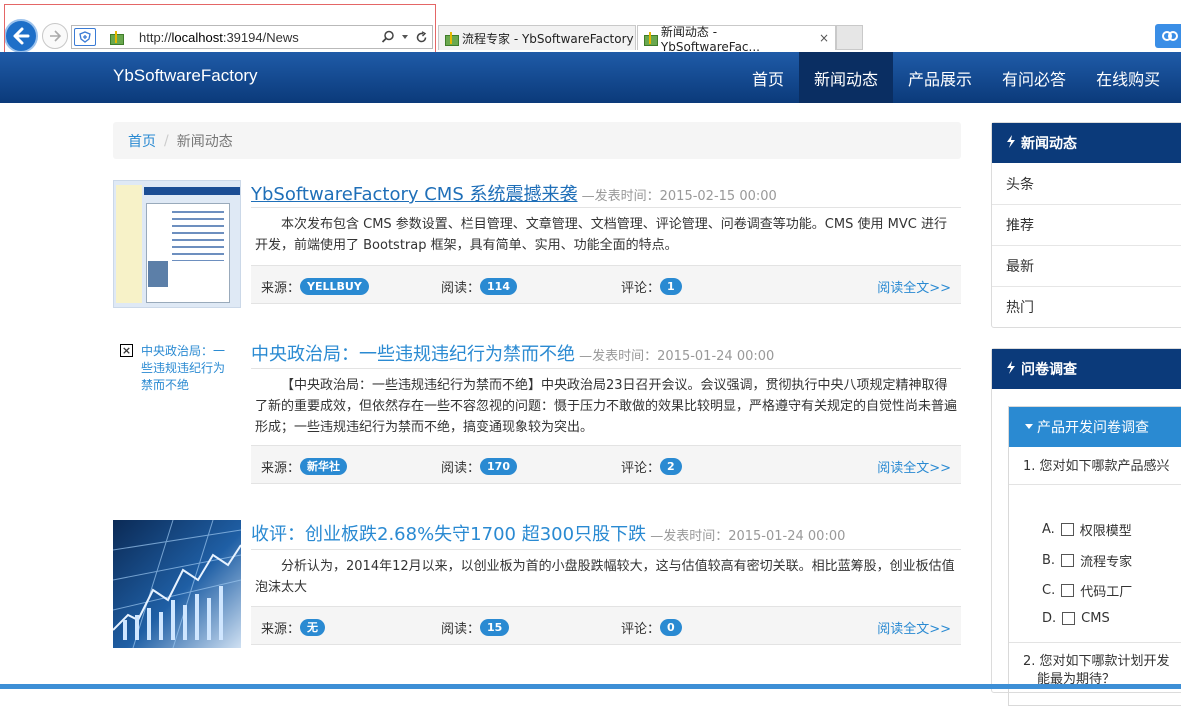 This screenshot has width=1181, height=706. What do you see at coordinates (1106, 562) in the screenshot?
I see `option-label: 流程专家` at bounding box center [1106, 562].